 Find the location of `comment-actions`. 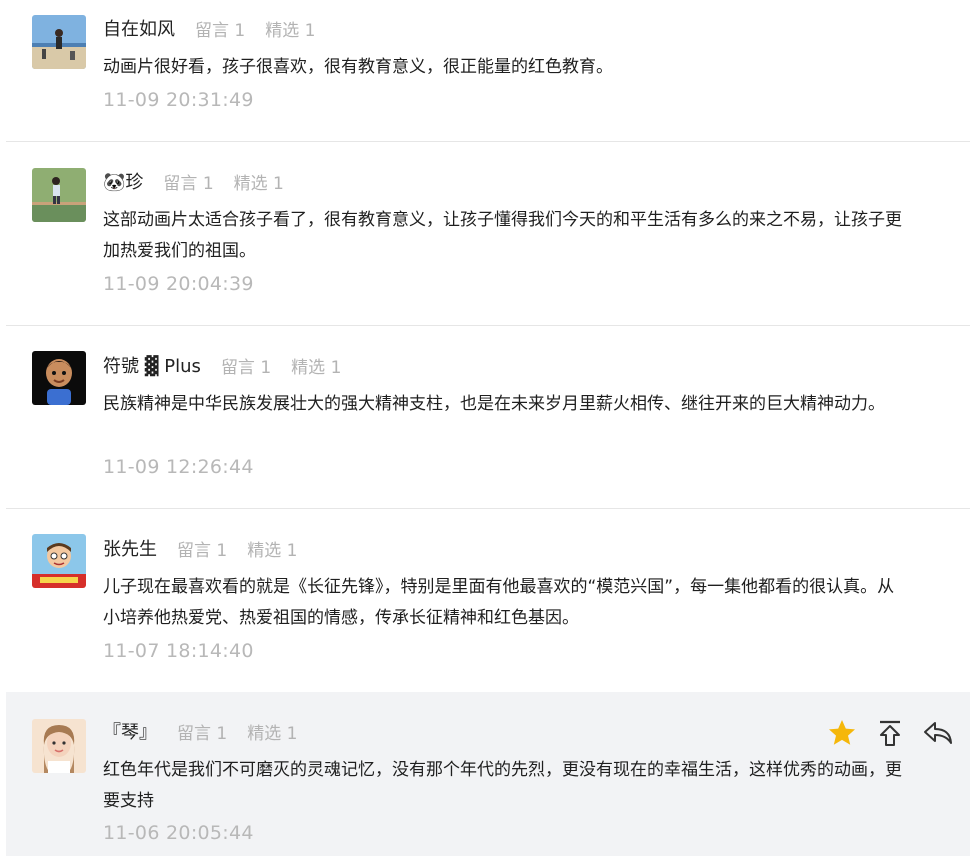

comment-actions is located at coordinates (890, 733).